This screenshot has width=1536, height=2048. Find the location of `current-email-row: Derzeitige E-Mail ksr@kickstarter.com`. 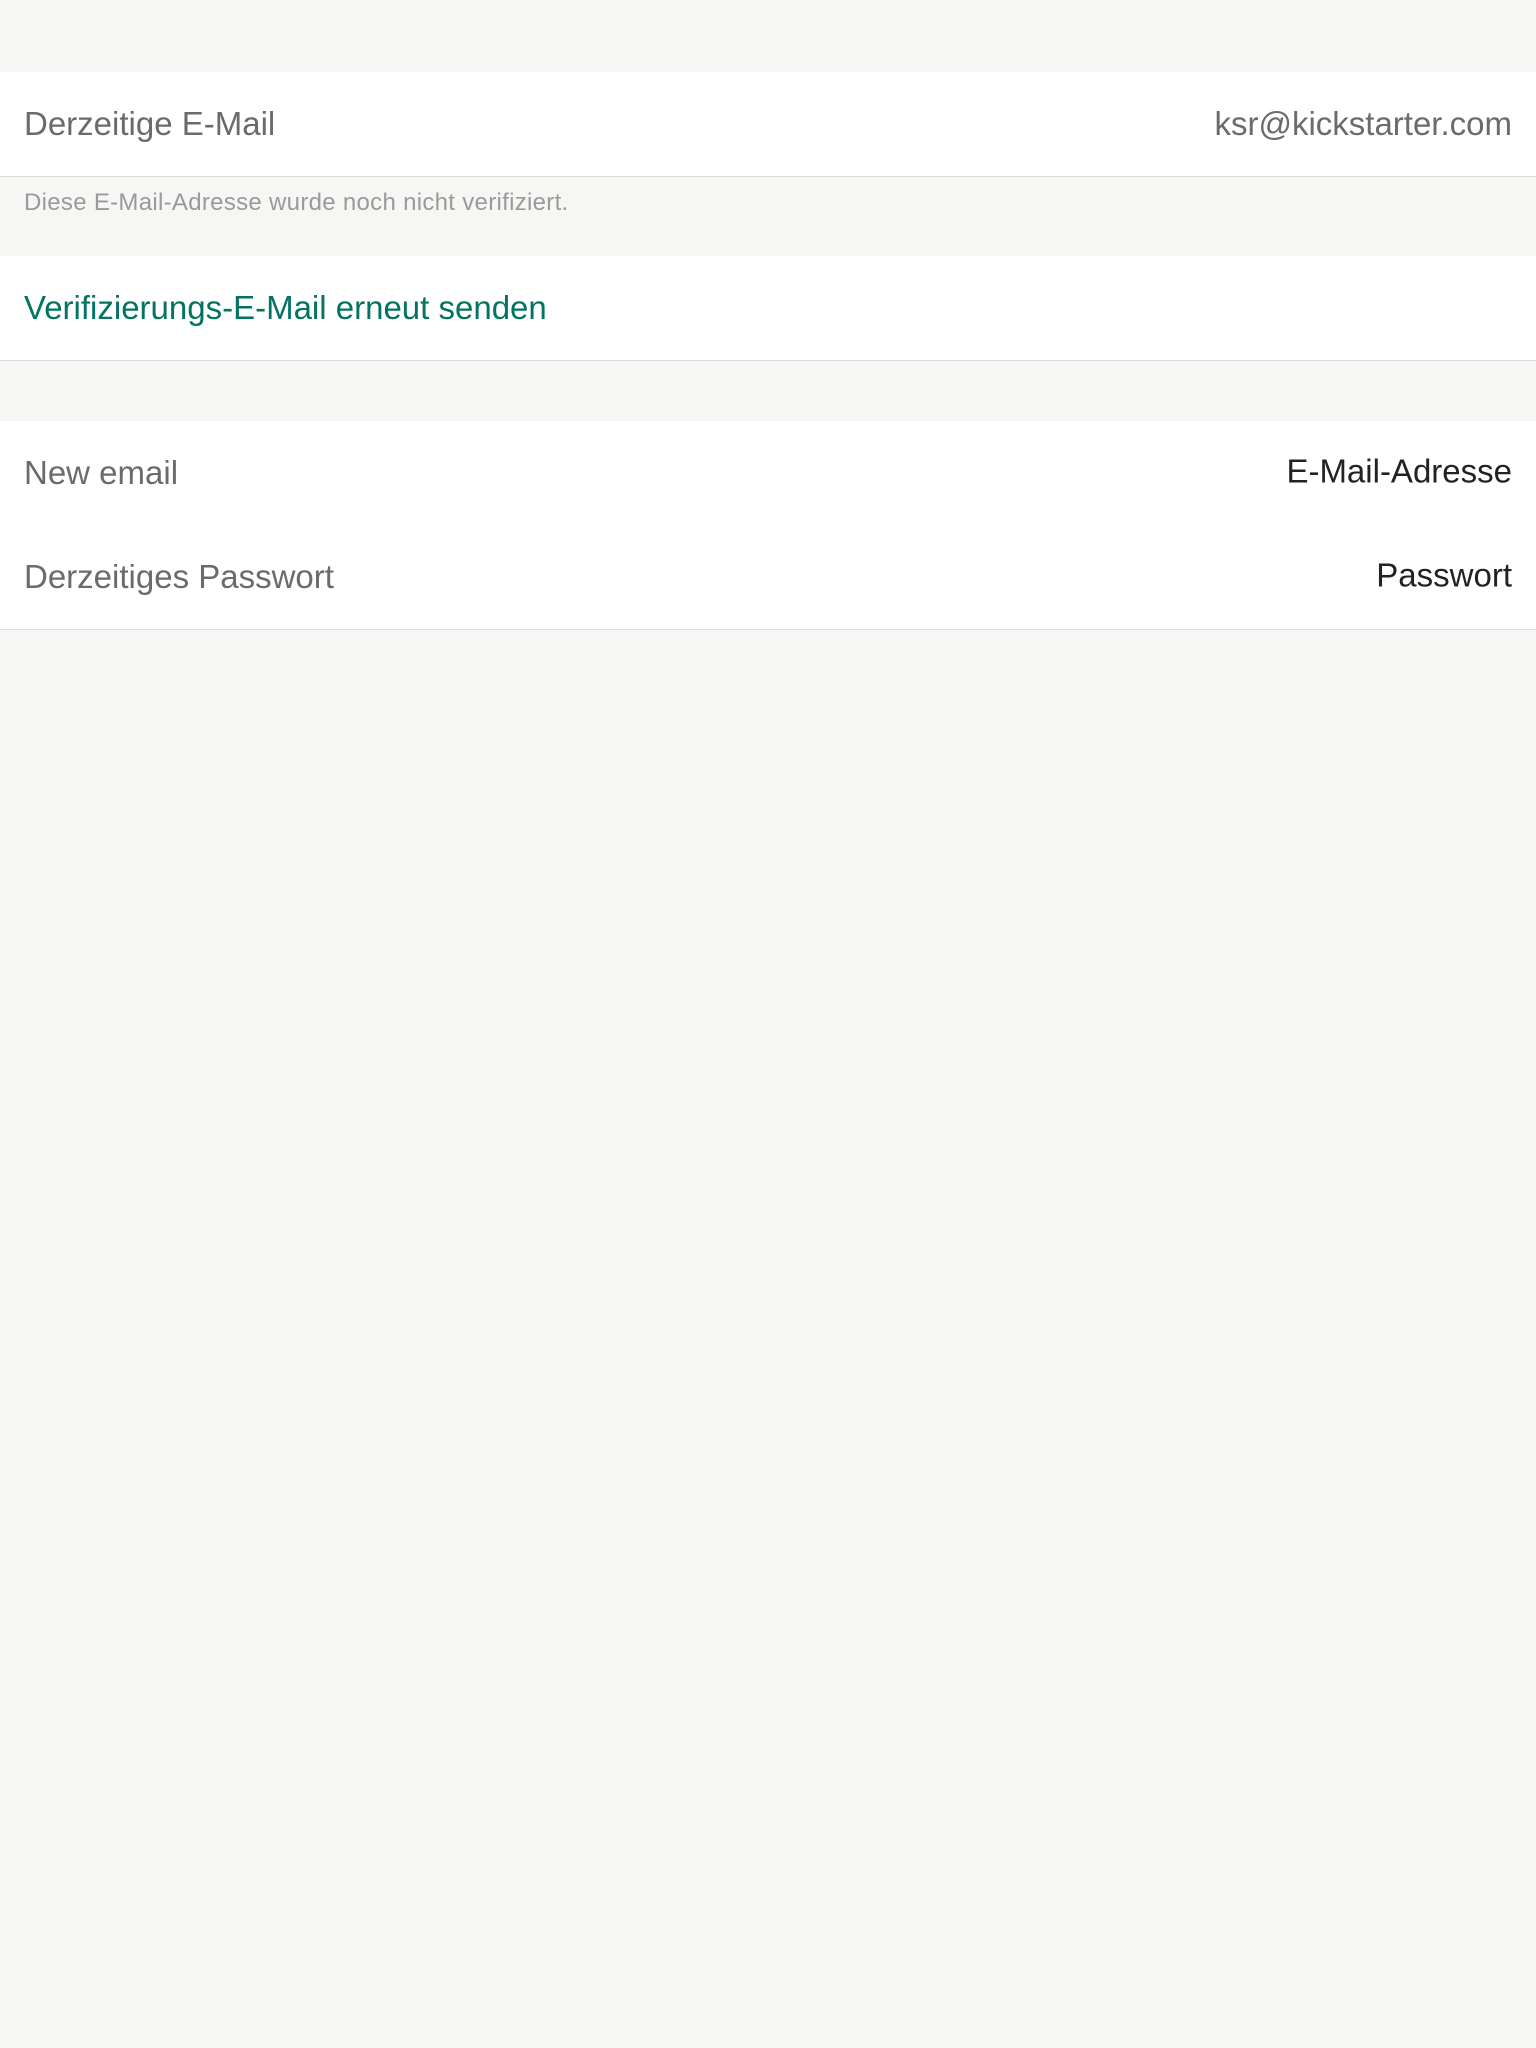

current-email-row: Derzeitige E-Mail ksr@kickstarter.com is located at coordinates (768, 124).